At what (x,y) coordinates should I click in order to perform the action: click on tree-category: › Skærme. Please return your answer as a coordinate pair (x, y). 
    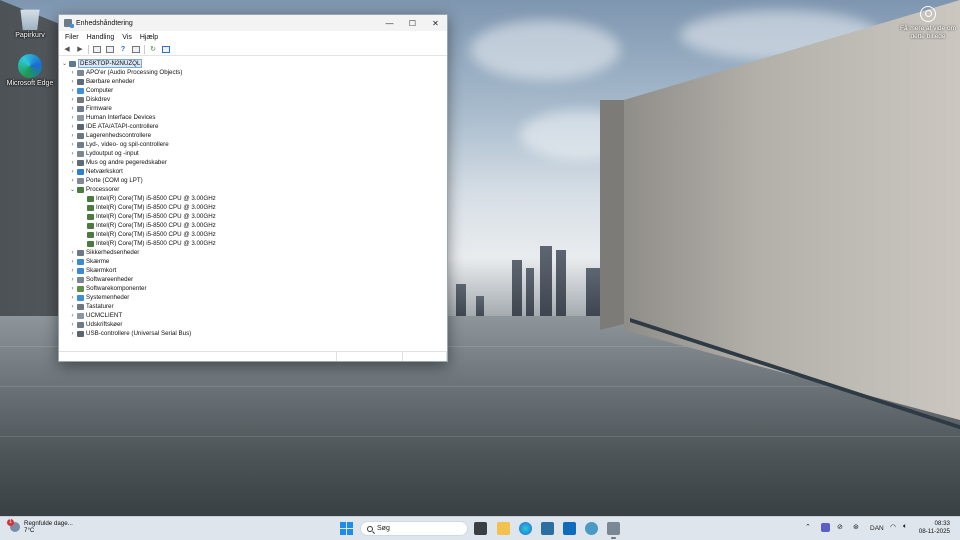
    Looking at the image, I should click on (253, 261).